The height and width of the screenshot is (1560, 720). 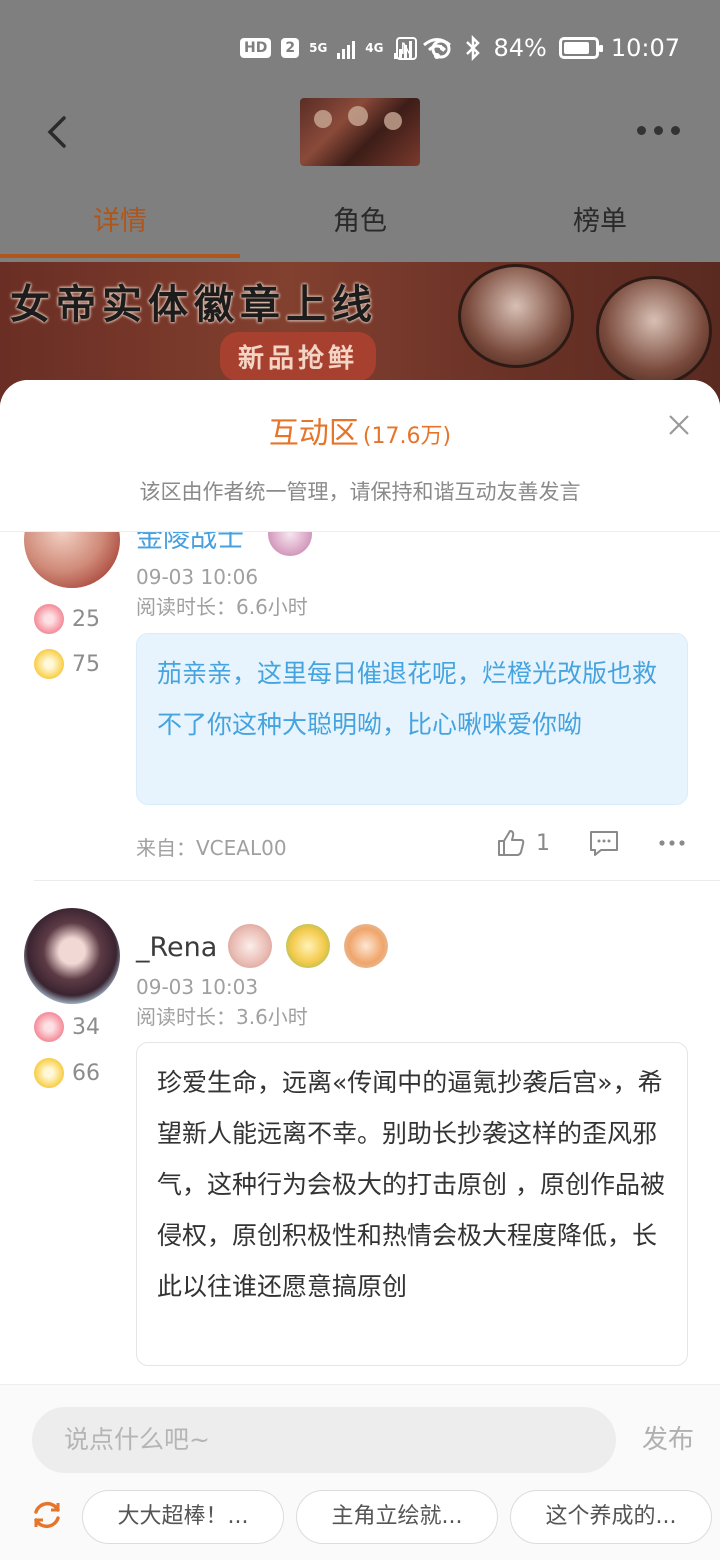 I want to click on story-cover-thumbnail, so click(x=360, y=132).